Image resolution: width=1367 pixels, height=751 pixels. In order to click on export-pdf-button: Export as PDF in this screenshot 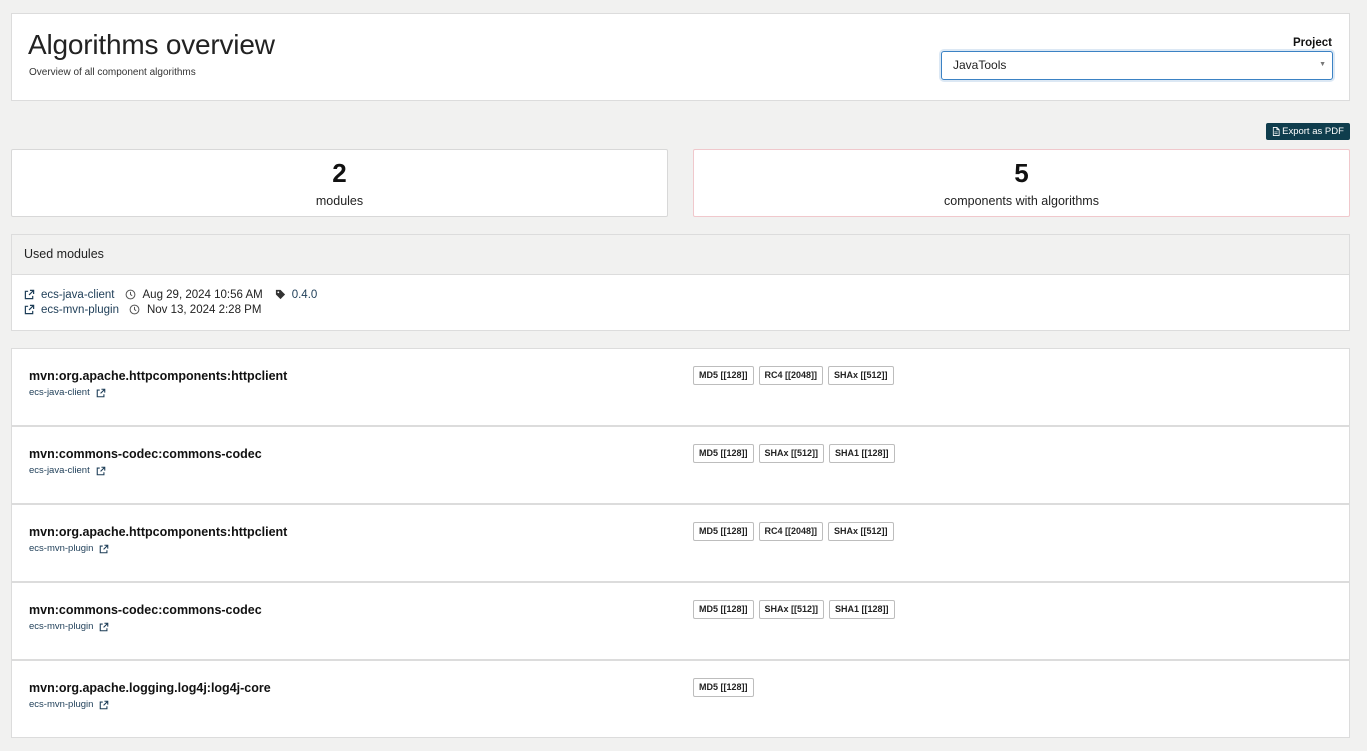, I will do `click(1308, 131)`.